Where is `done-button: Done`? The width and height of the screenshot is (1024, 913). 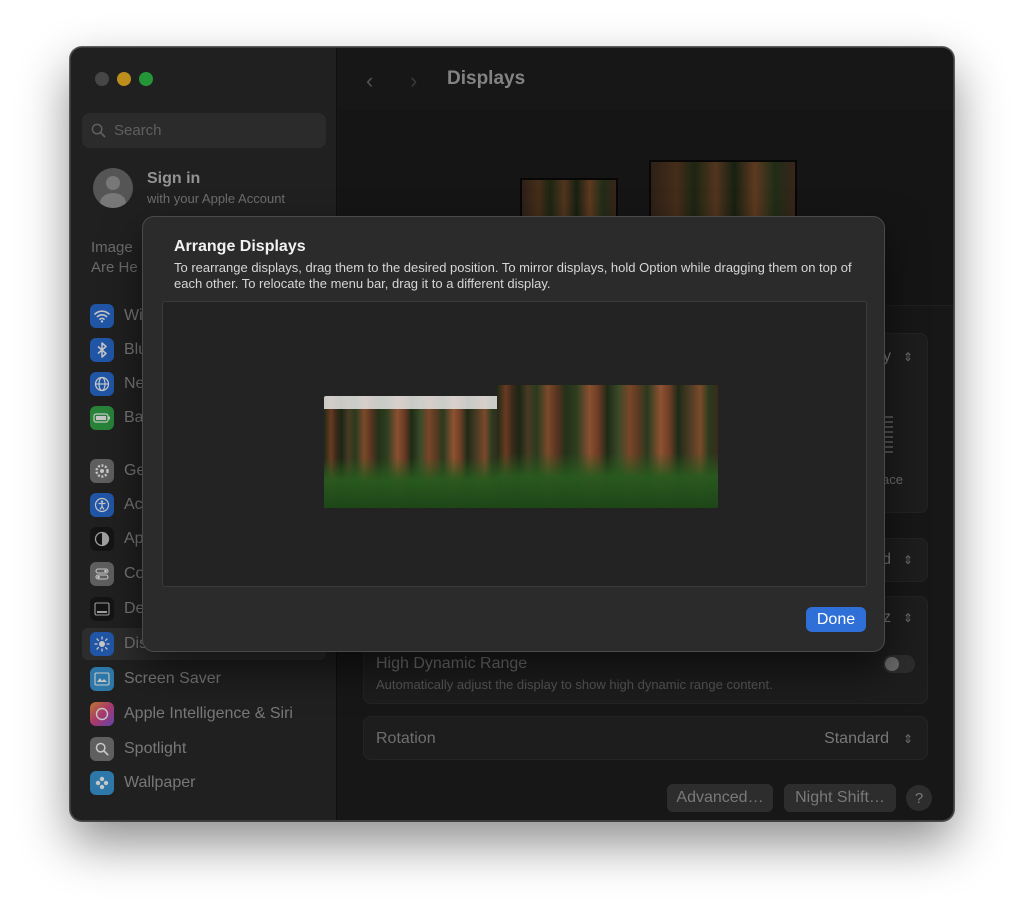
done-button: Done is located at coordinates (836, 619).